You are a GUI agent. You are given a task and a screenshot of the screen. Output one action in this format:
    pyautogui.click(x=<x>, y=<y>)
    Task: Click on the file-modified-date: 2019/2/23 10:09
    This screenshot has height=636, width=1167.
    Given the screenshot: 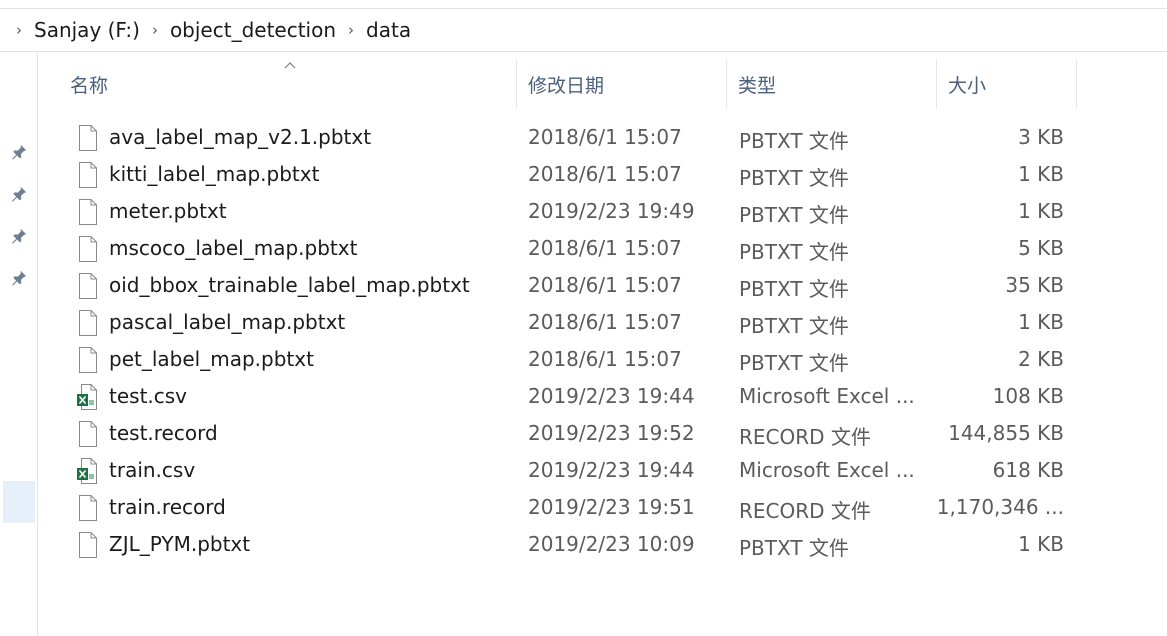 What is the action you would take?
    pyautogui.click(x=611, y=544)
    